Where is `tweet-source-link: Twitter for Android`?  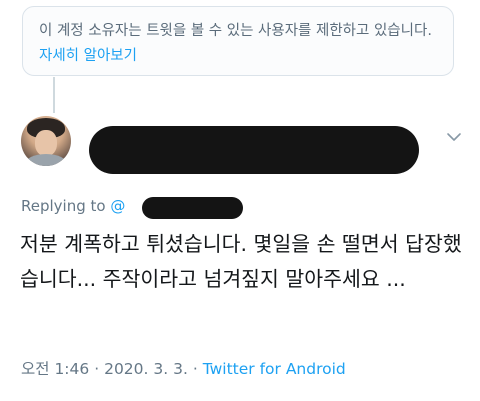 tweet-source-link: Twitter for Android is located at coordinates (274, 369).